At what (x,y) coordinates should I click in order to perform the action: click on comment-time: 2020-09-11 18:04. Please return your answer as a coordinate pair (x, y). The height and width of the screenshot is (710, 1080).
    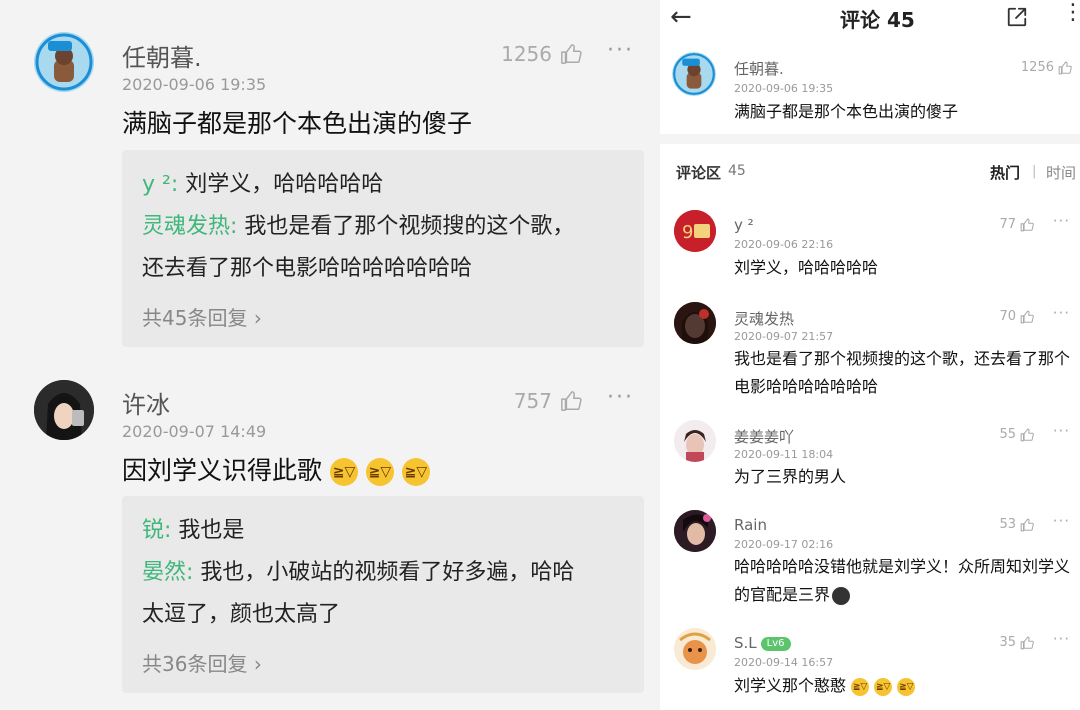
    Looking at the image, I should click on (784, 454).